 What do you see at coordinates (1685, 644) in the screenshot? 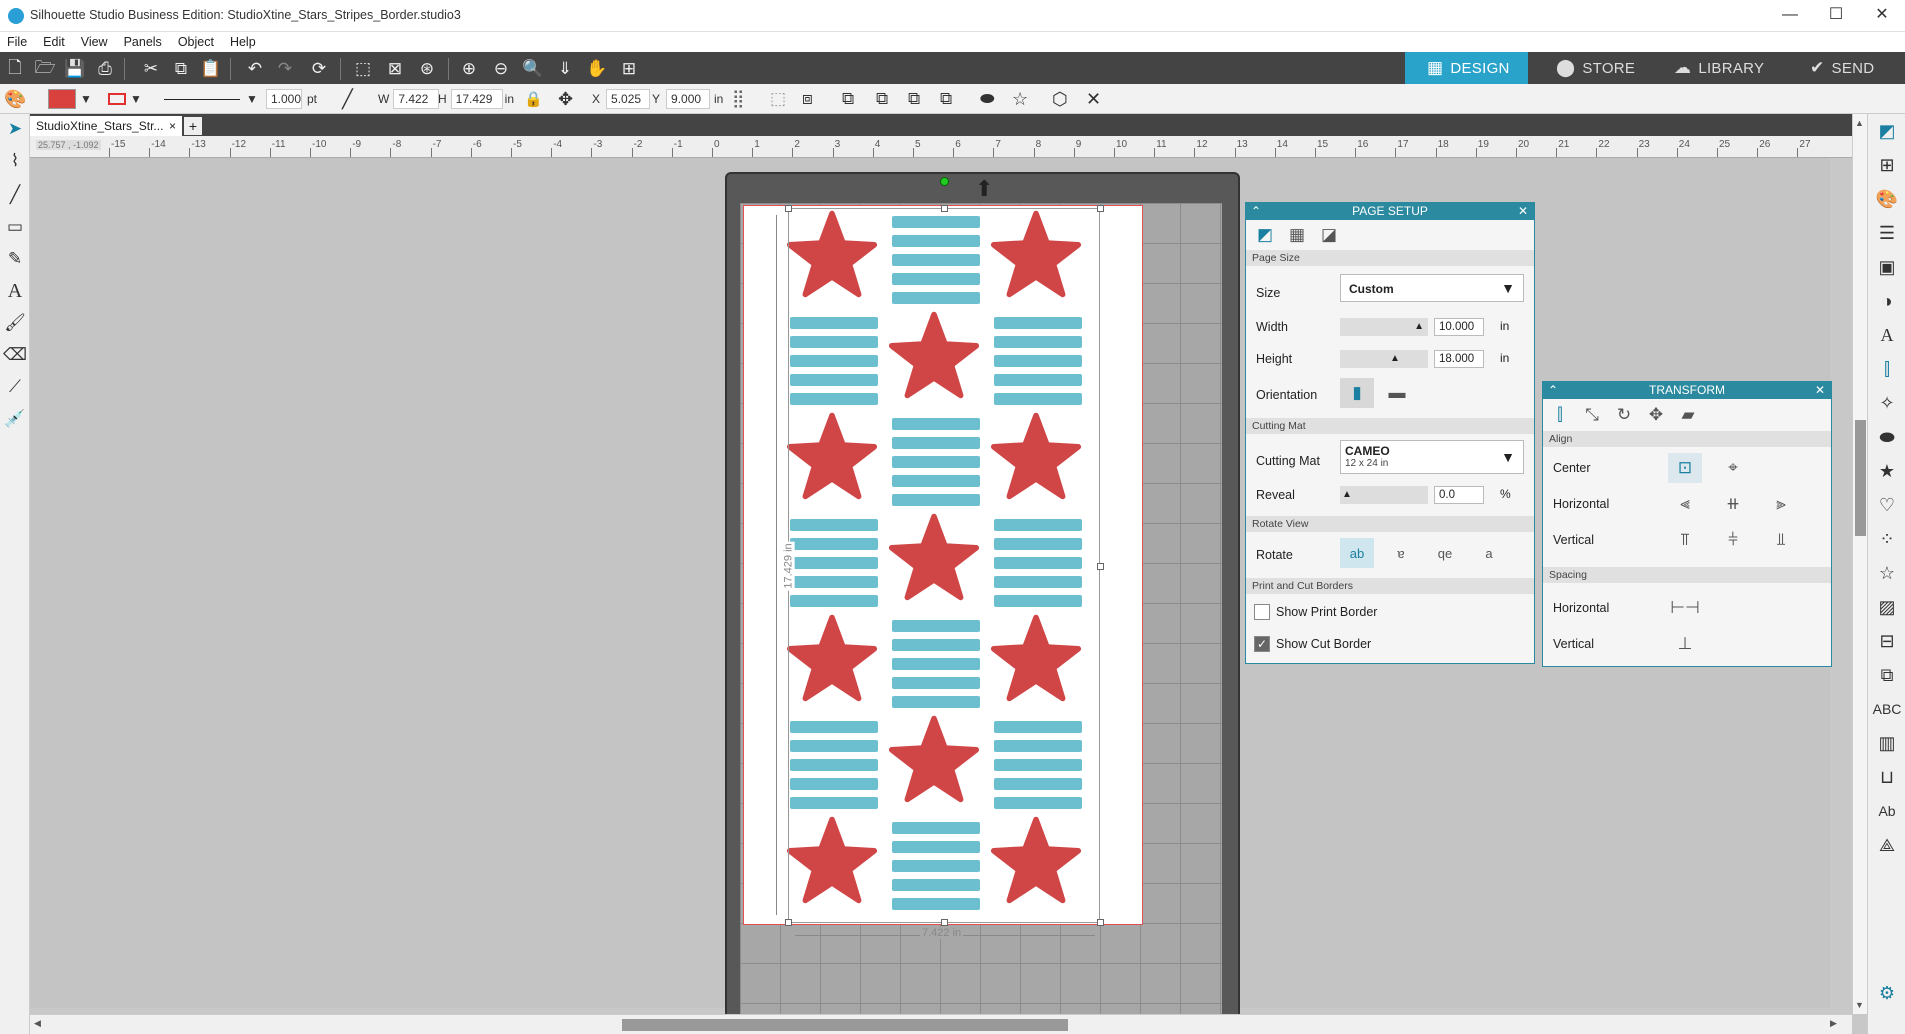
I see `space-vertical-icon: ⊥` at bounding box center [1685, 644].